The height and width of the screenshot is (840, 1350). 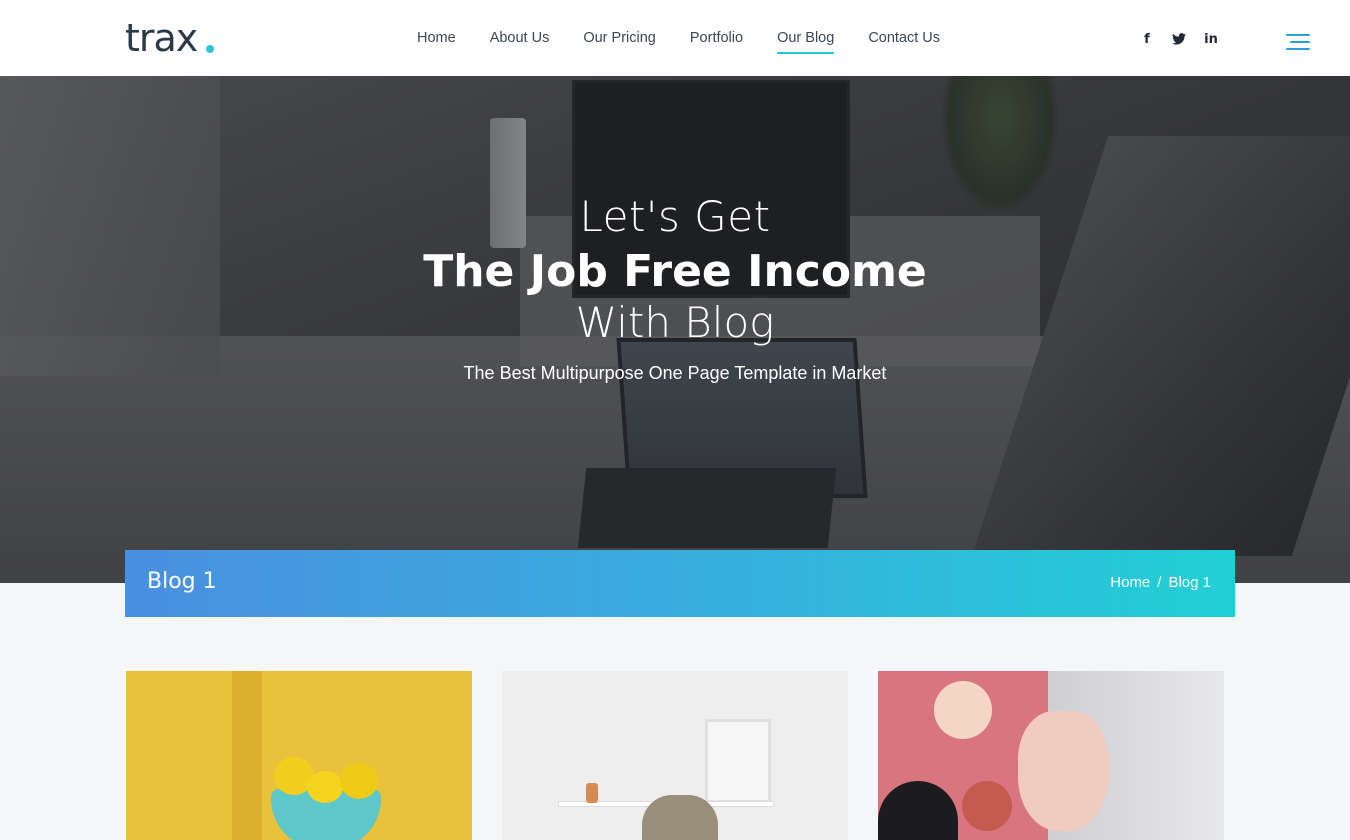 What do you see at coordinates (716, 38) in the screenshot?
I see `nav-portfolio: Portfolio` at bounding box center [716, 38].